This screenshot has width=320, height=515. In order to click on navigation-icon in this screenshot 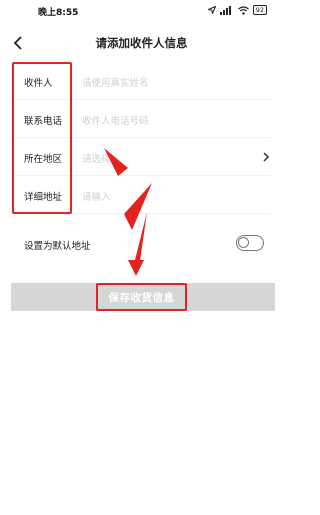, I will do `click(211, 10)`.